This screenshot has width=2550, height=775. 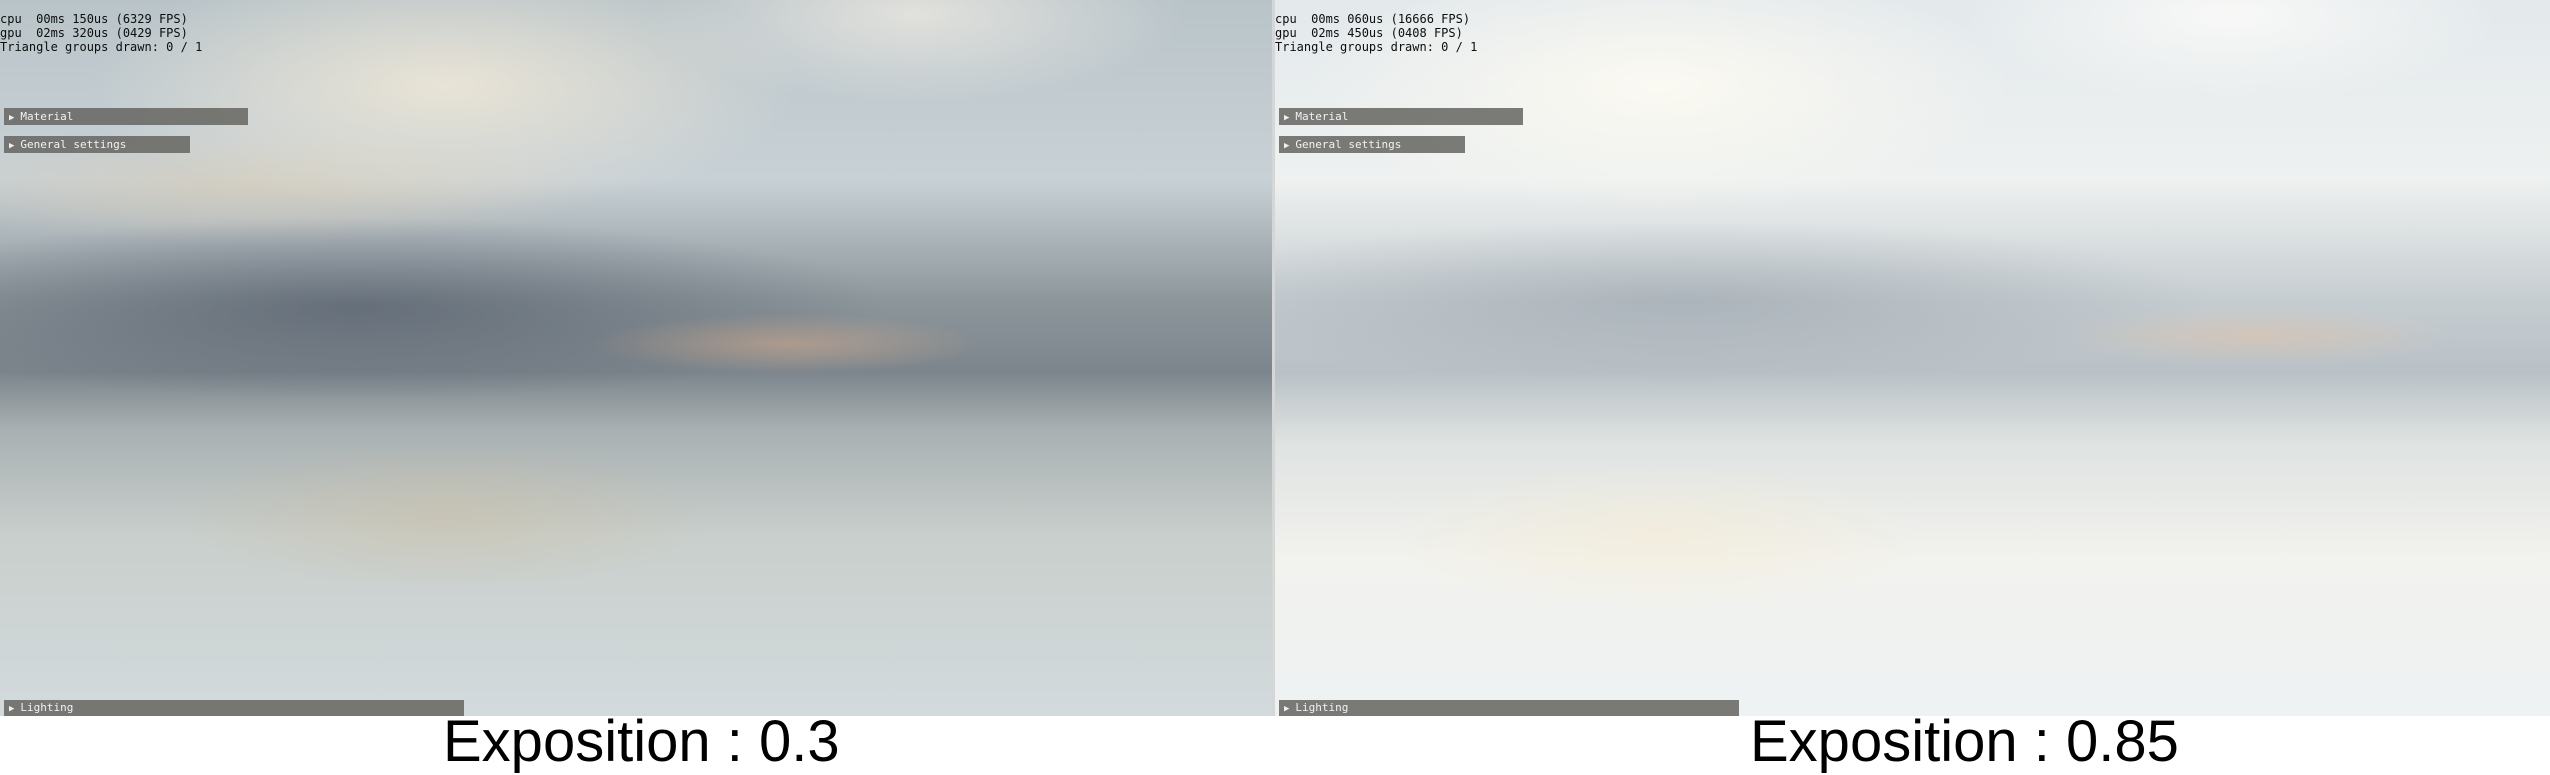 I want to click on exposition-caption-right: Exposition : 0.85, so click(x=1964, y=741).